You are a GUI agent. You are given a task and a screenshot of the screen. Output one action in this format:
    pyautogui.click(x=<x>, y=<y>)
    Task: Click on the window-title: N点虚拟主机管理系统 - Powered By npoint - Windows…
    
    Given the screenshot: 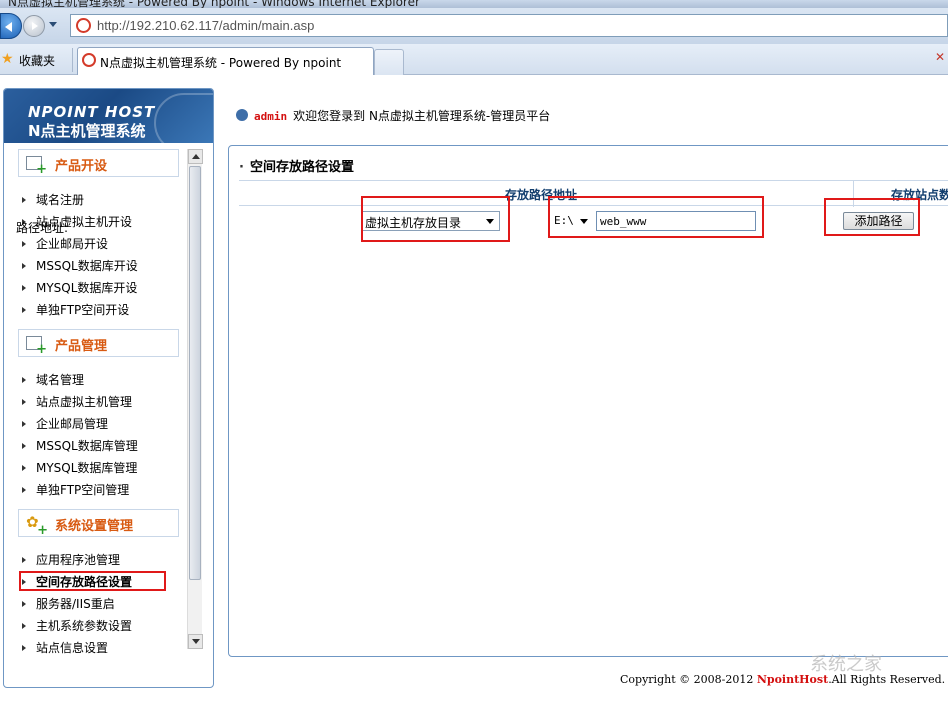 What is the action you would take?
    pyautogui.click(x=214, y=4)
    